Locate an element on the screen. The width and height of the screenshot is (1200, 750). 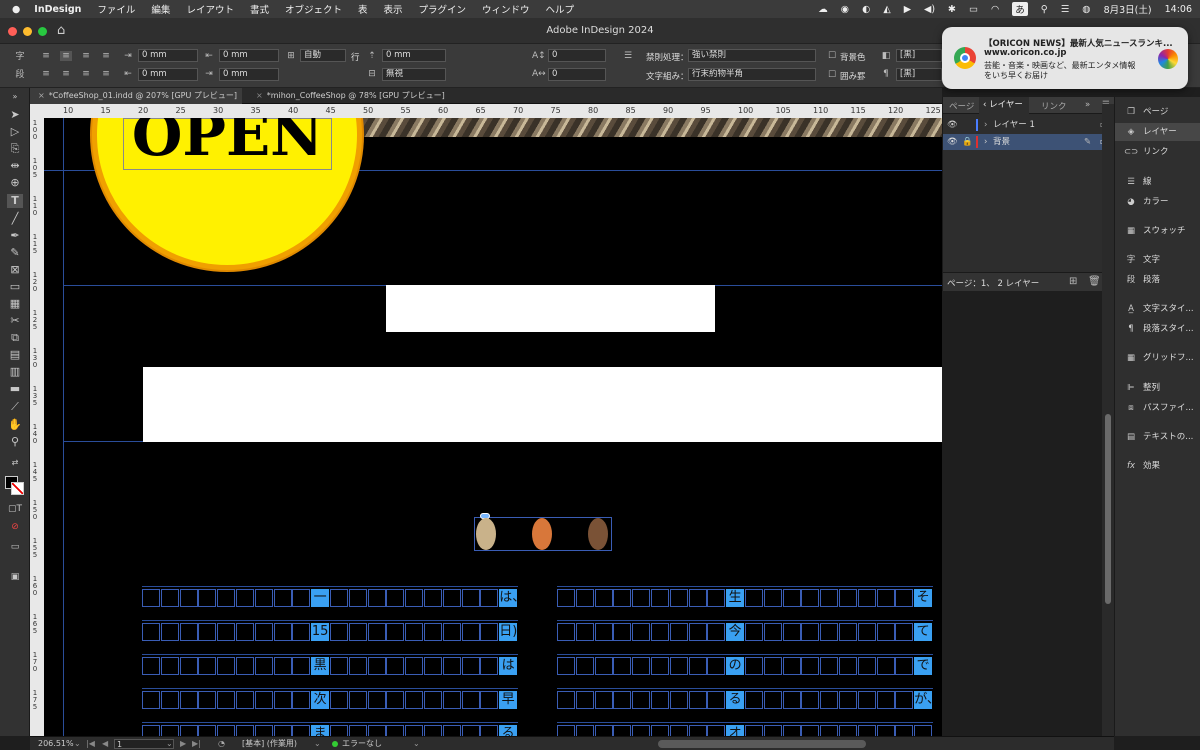
menu-file: ファイル is located at coordinates (116, 9).